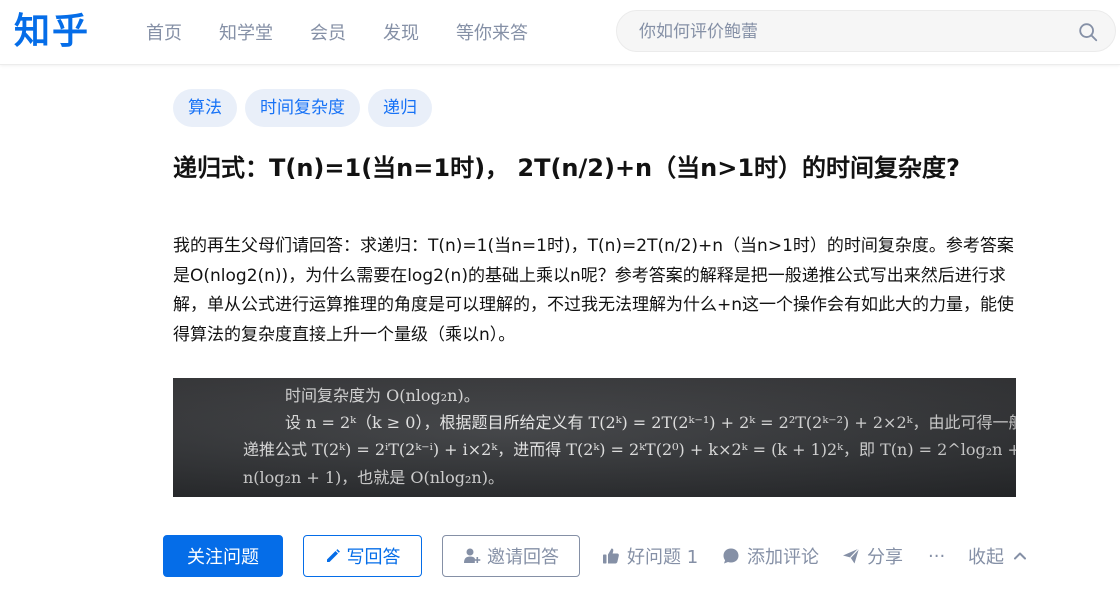  I want to click on good-question-button: 好问题 1, so click(650, 556).